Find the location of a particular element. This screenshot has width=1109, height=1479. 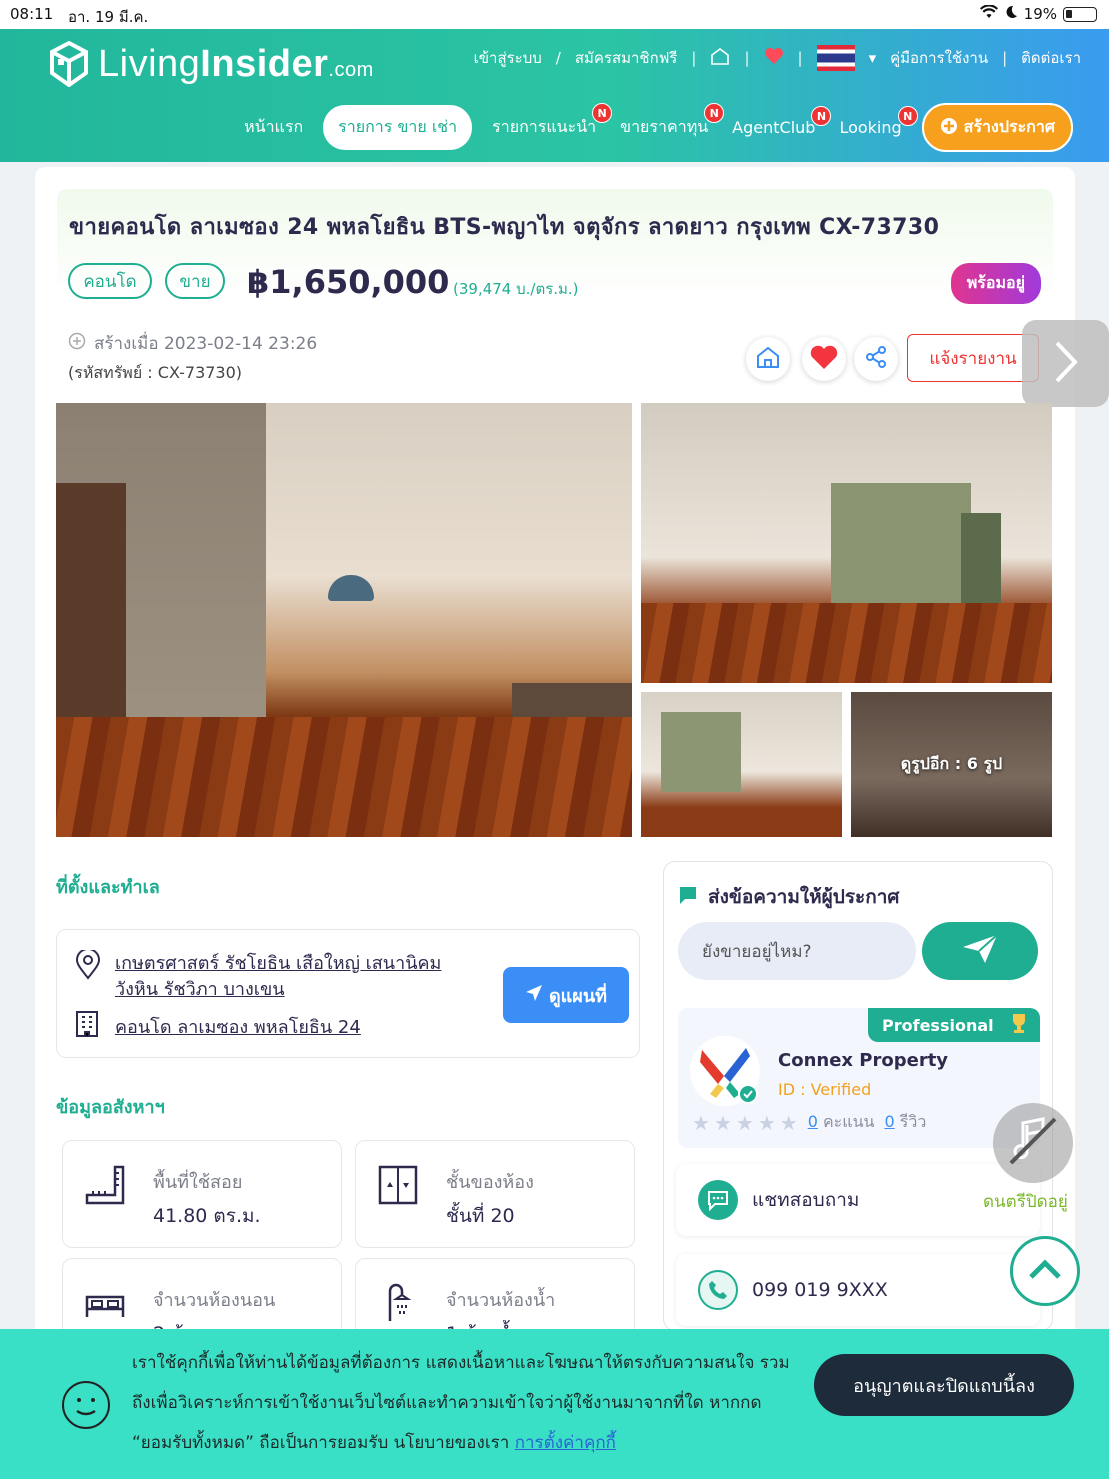

logo-text: LivingInsider.com is located at coordinates (236, 64).